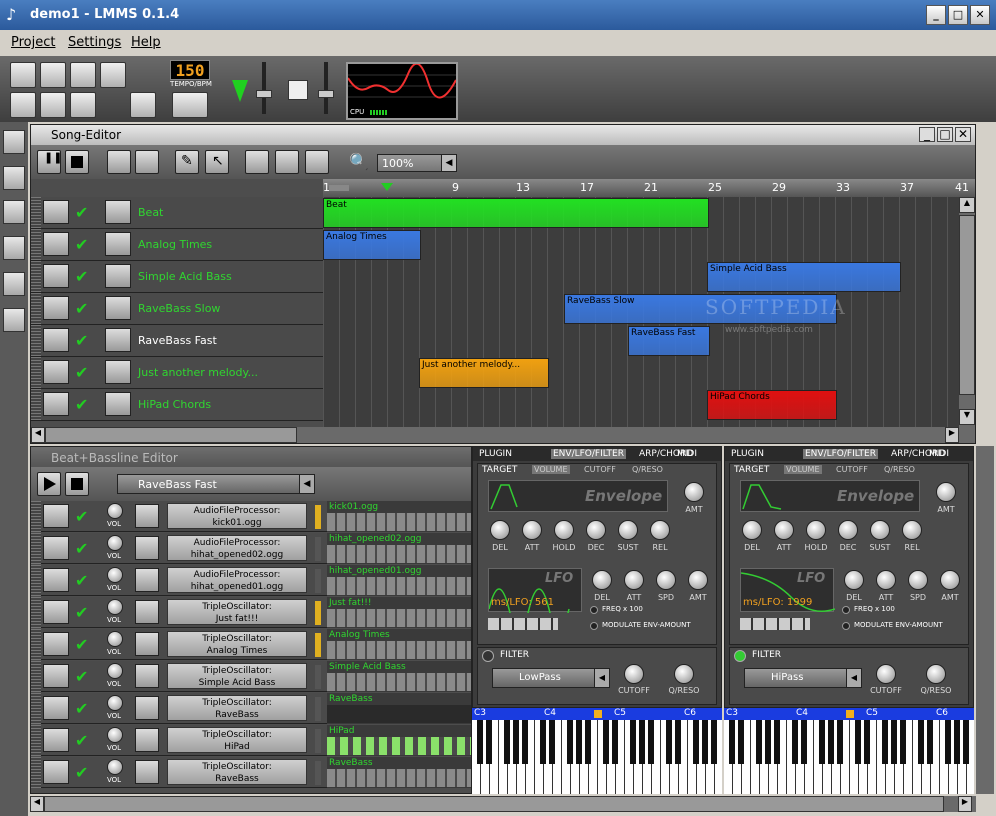 This screenshot has height=816, width=996. What do you see at coordinates (187, 162) in the screenshot?
I see `draw-mode-button: ✎` at bounding box center [187, 162].